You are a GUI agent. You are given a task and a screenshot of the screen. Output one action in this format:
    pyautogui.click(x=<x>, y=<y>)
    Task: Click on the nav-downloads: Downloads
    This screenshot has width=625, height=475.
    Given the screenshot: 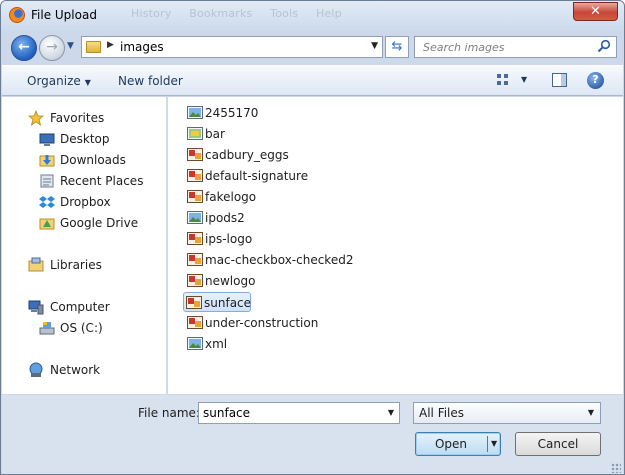 What is the action you would take?
    pyautogui.click(x=84, y=160)
    